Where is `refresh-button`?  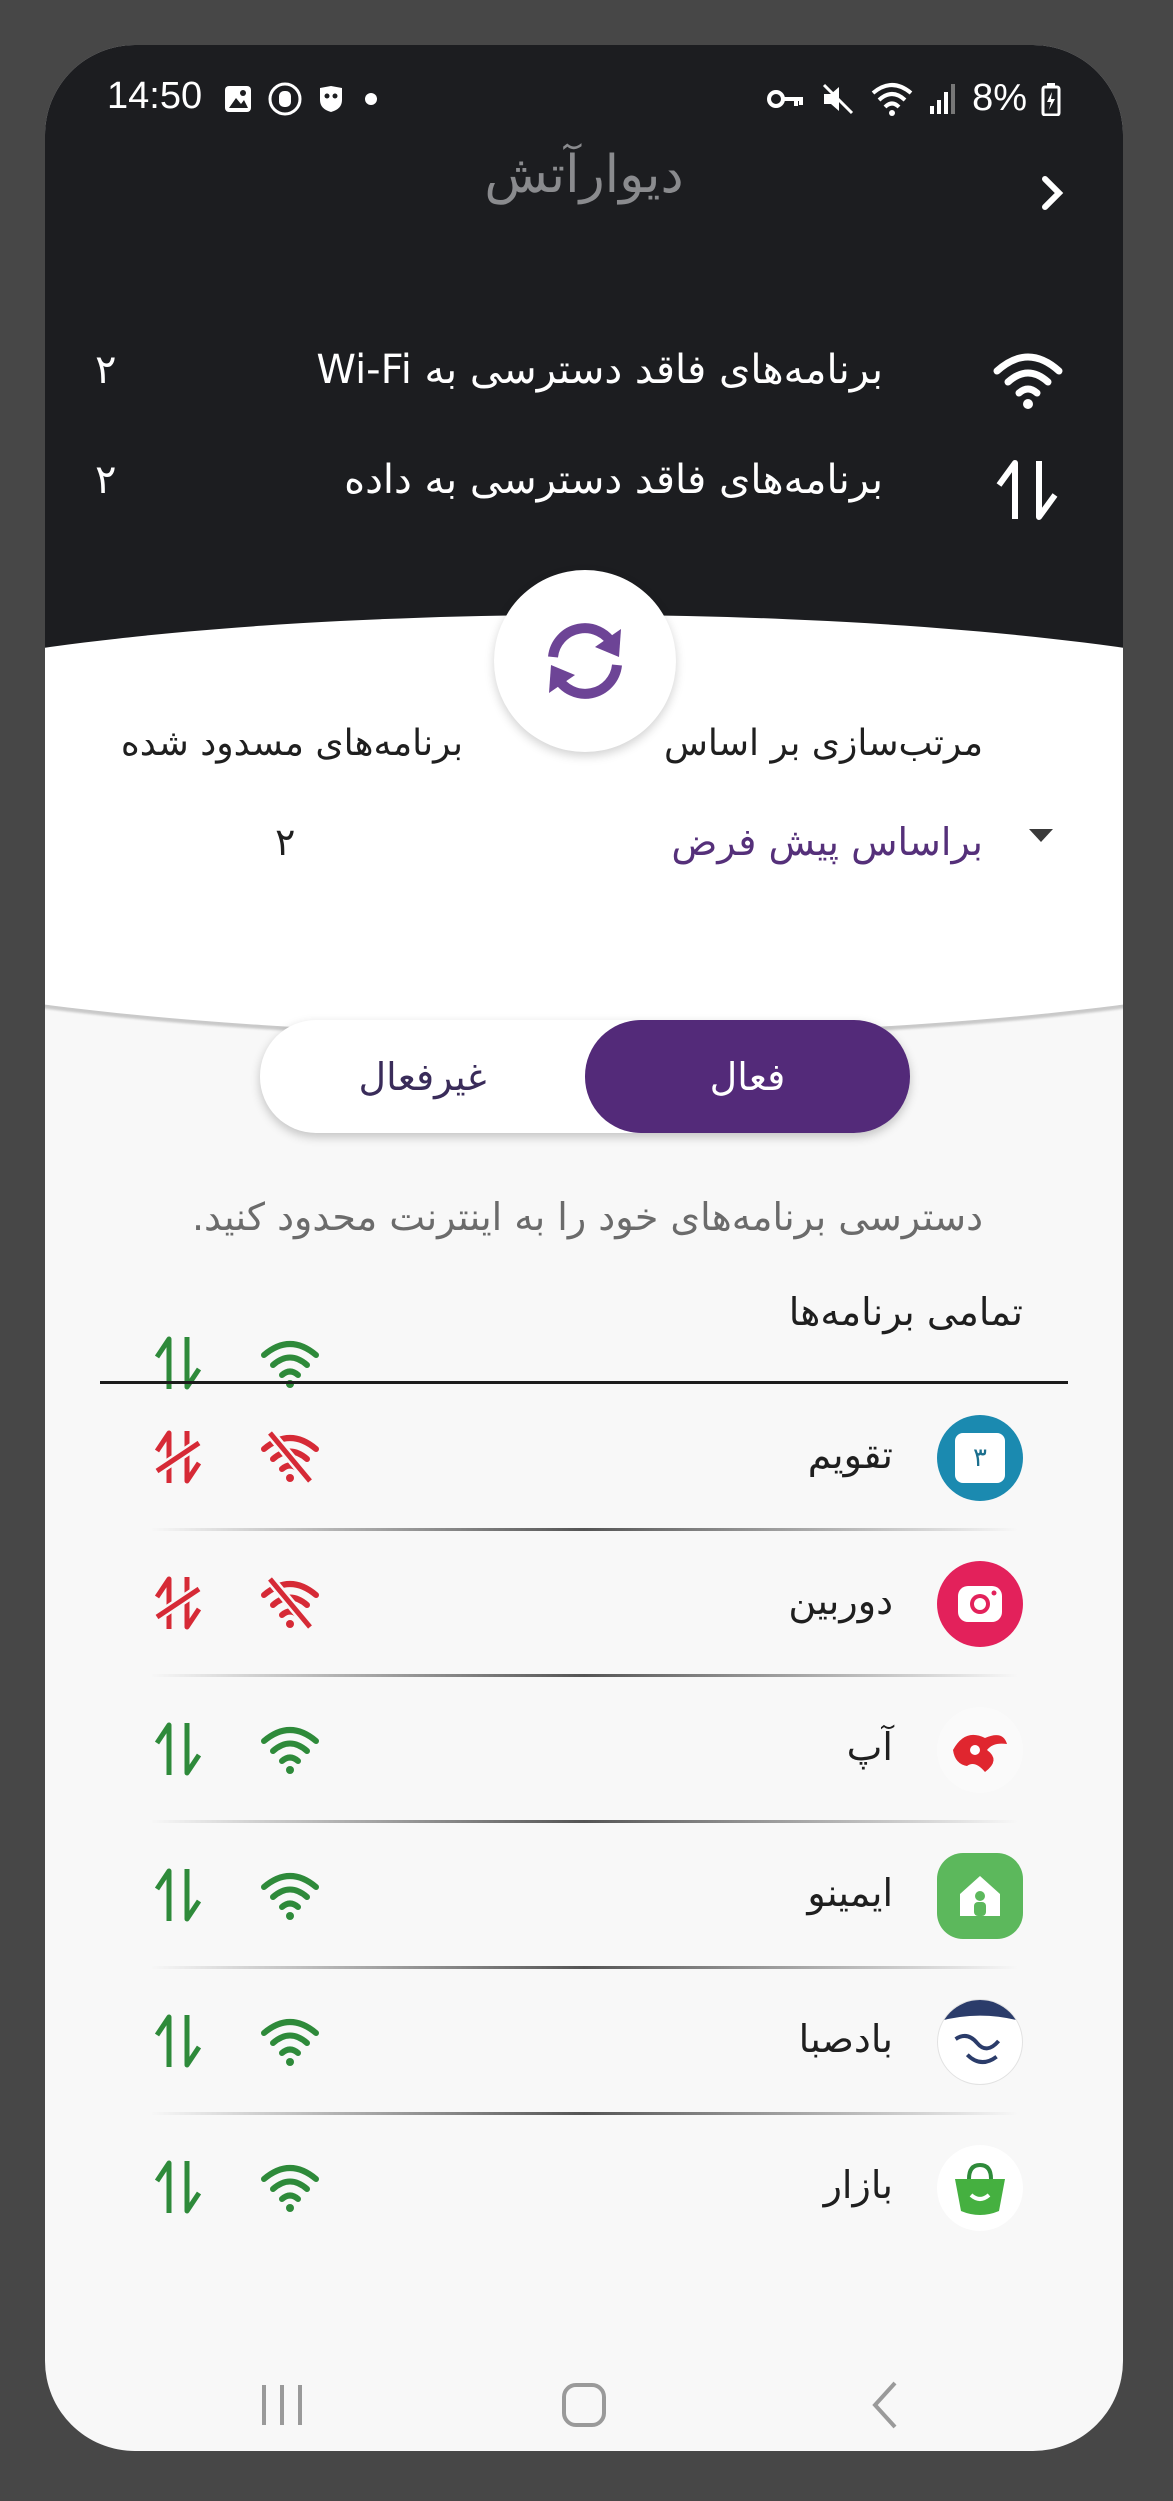 refresh-button is located at coordinates (585, 661).